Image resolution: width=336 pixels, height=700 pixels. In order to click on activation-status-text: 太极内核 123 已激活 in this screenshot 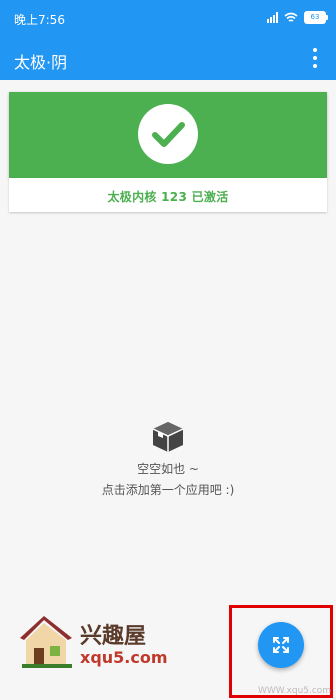, I will do `click(168, 197)`.